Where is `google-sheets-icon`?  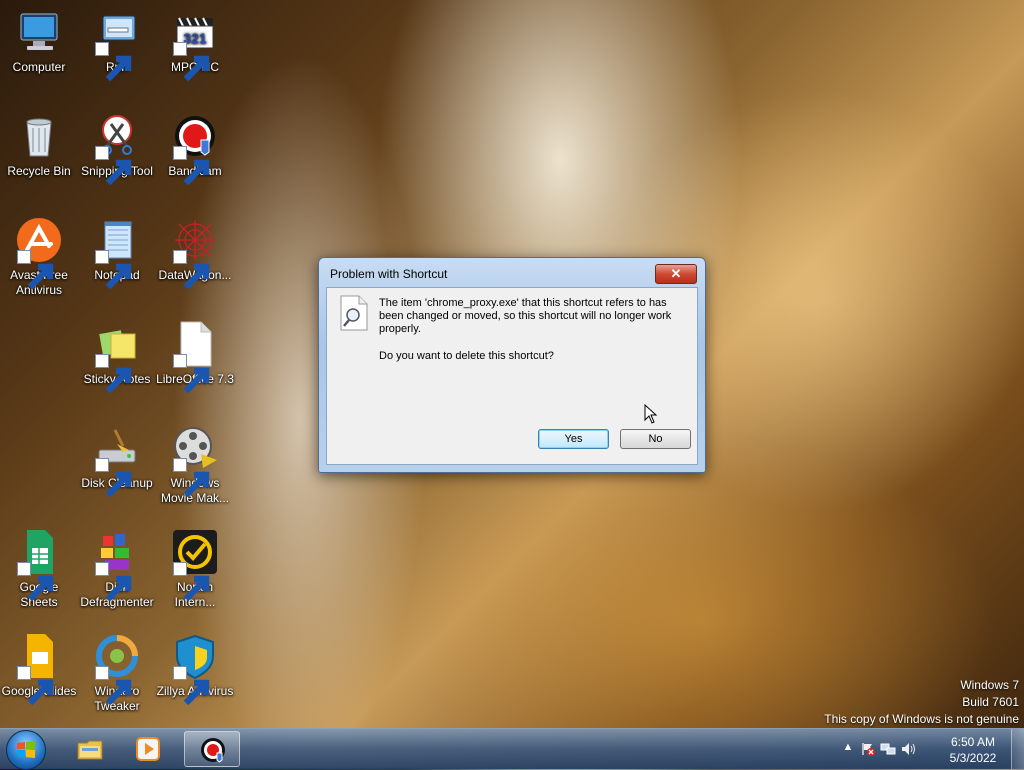 google-sheets-icon is located at coordinates (39, 565).